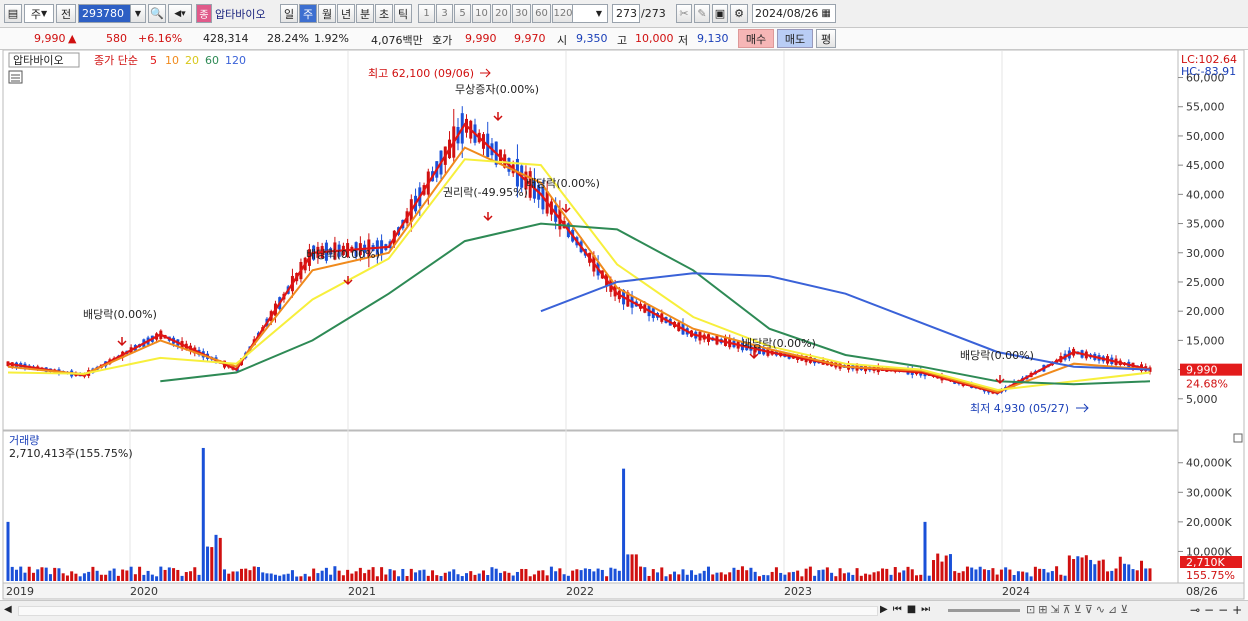  I want to click on chart-scroll-bar: ◀ ▶⏮■⏭ ⊡⊞⇲⊼⊻⊽∿⊿⊻ ⊸−−+, so click(624, 610).